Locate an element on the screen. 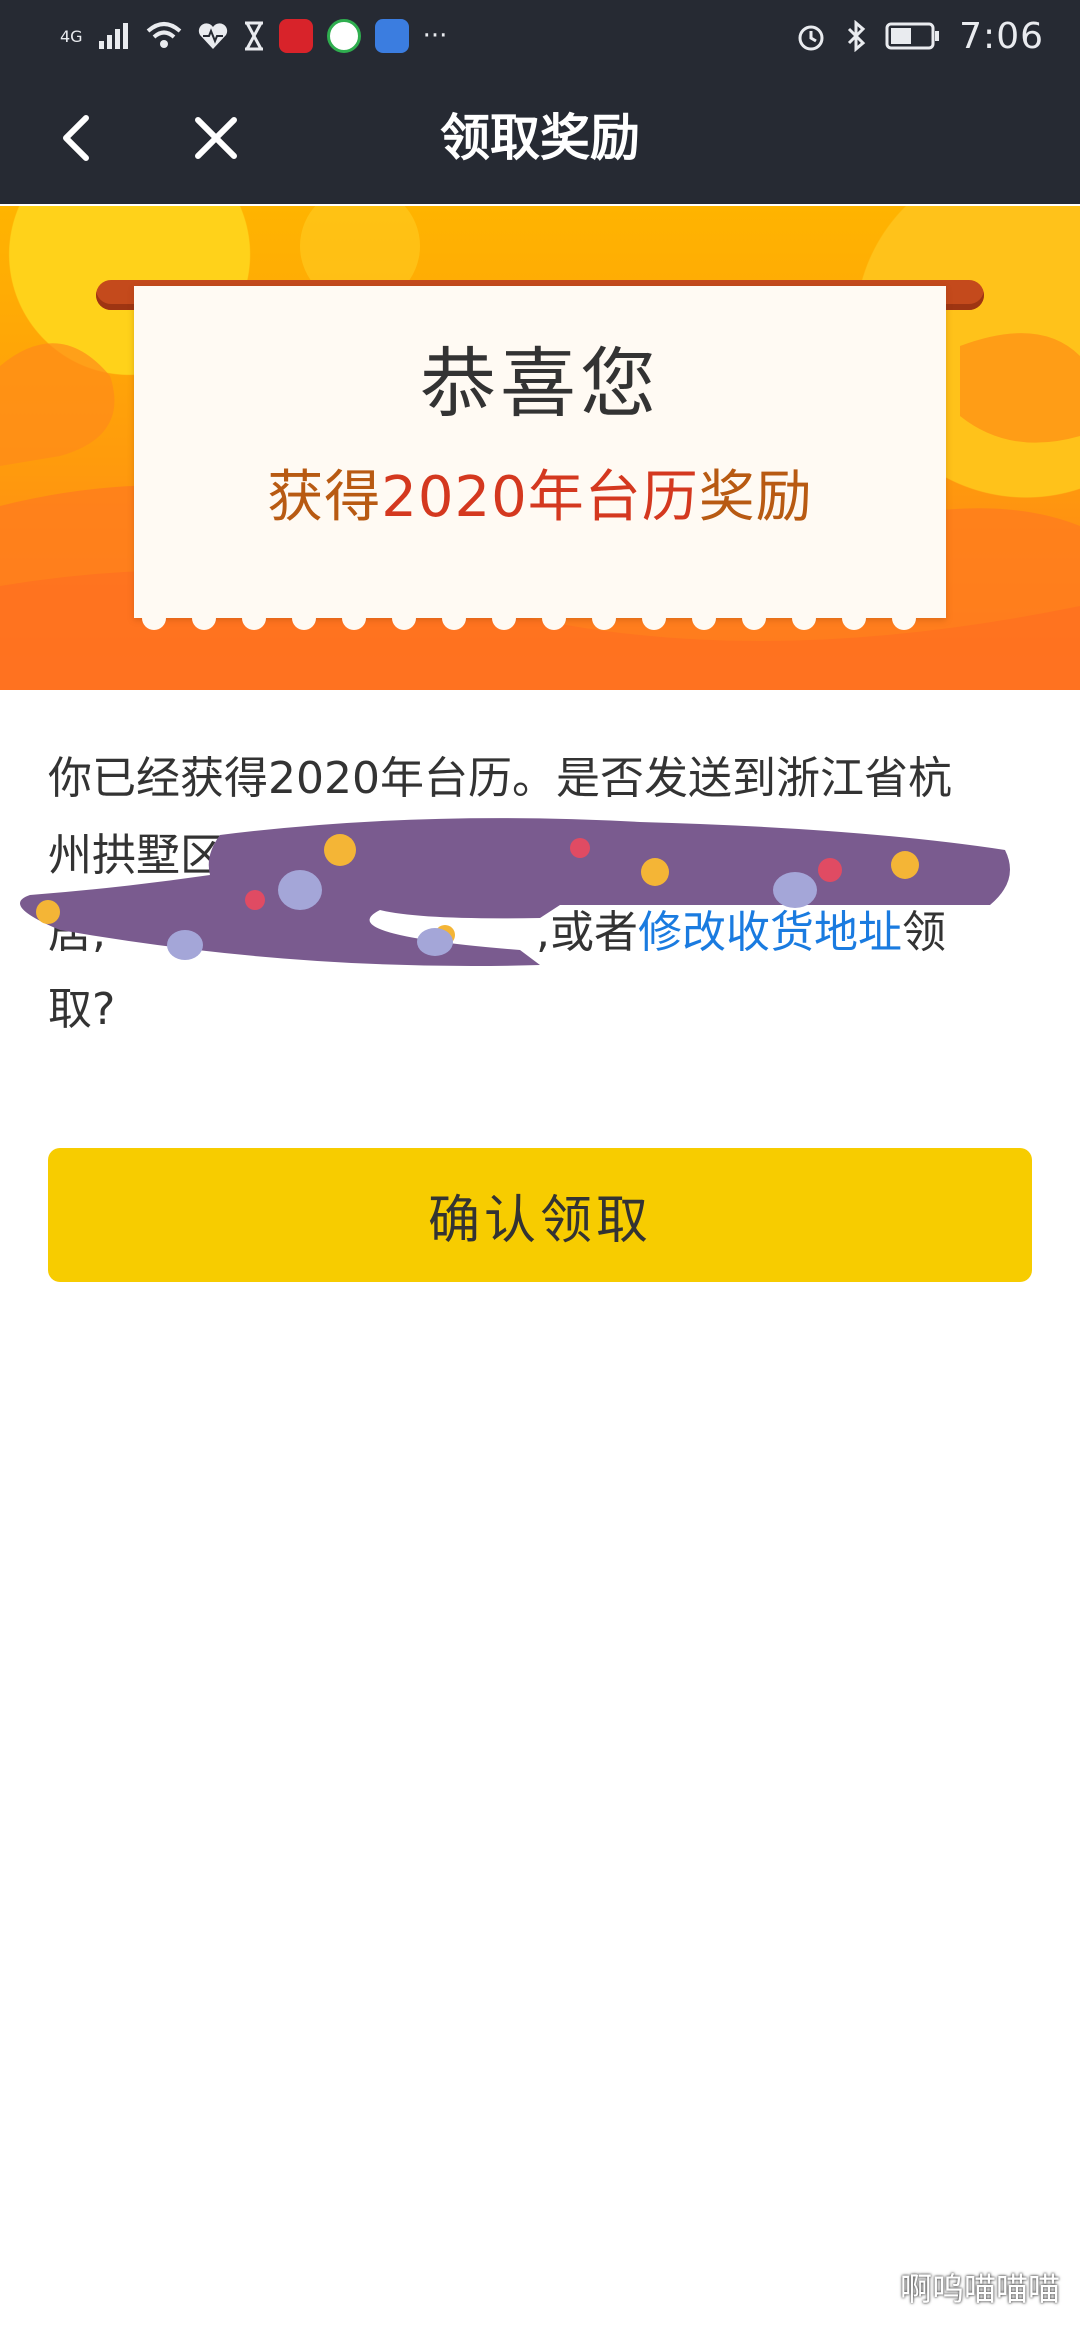 Image resolution: width=1080 pixels, height=2340 pixels. watermark: 啊呜喵喵喵 is located at coordinates (956, 2287).